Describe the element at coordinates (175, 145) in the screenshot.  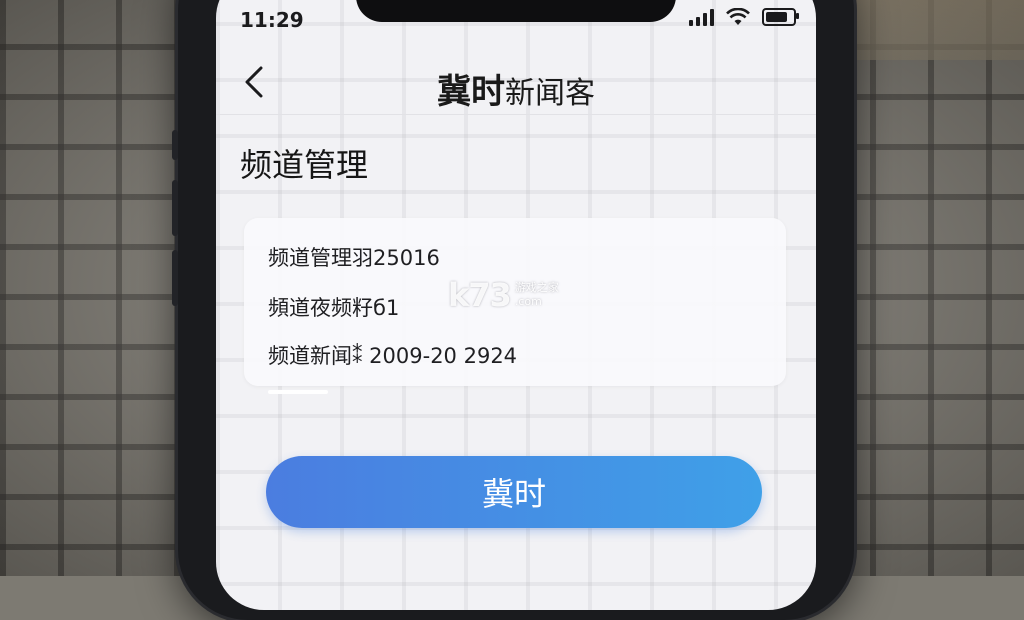
I see `mute-switch` at that location.